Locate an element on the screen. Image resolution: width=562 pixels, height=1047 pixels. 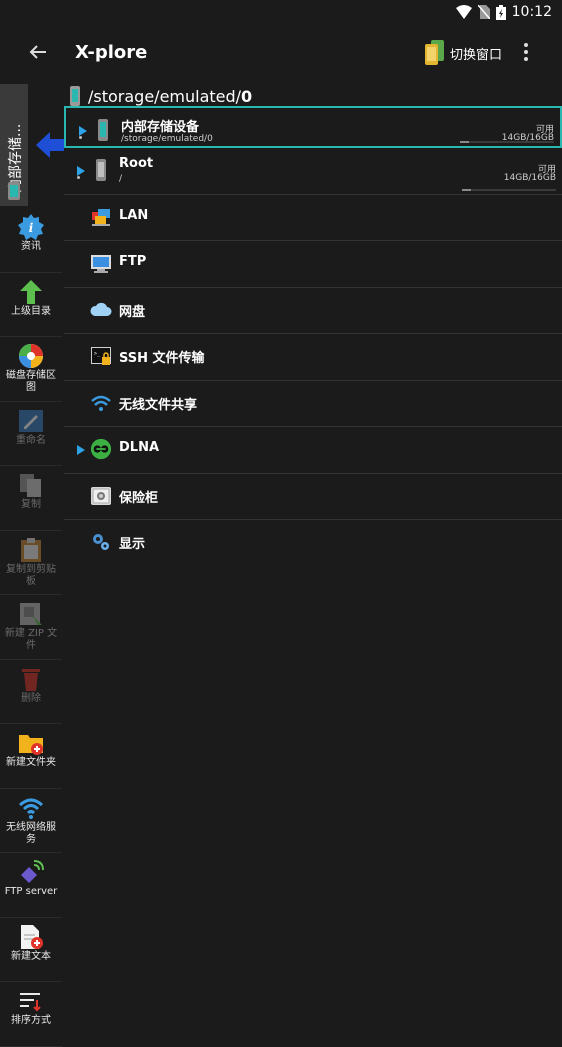
list-item-root: Root / 可用 14GB/16GB is located at coordinates (313, 171).